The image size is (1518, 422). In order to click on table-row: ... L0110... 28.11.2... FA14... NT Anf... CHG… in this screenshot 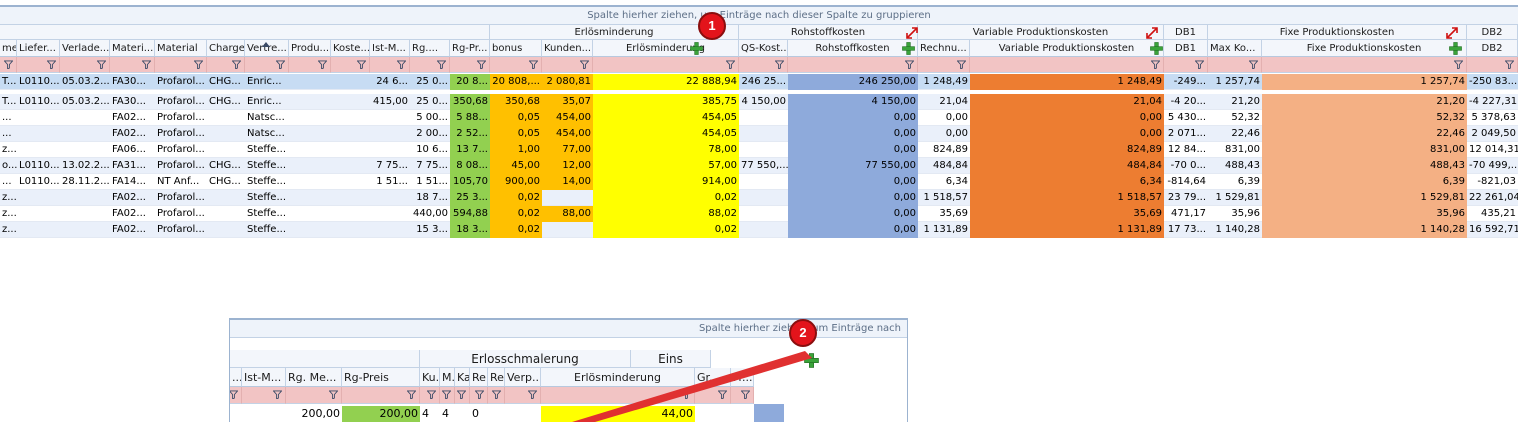, I will do `click(759, 182)`.